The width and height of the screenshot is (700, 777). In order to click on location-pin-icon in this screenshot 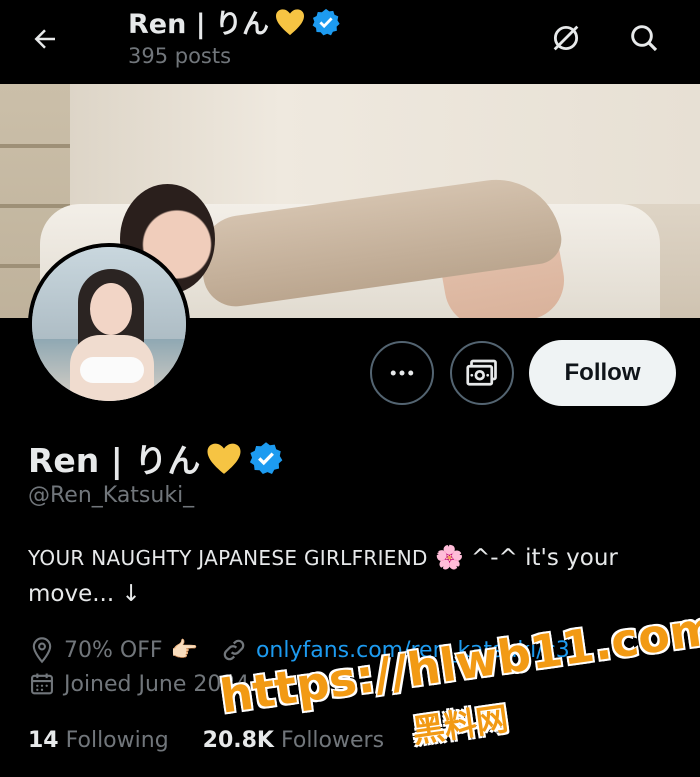, I will do `click(42, 650)`.